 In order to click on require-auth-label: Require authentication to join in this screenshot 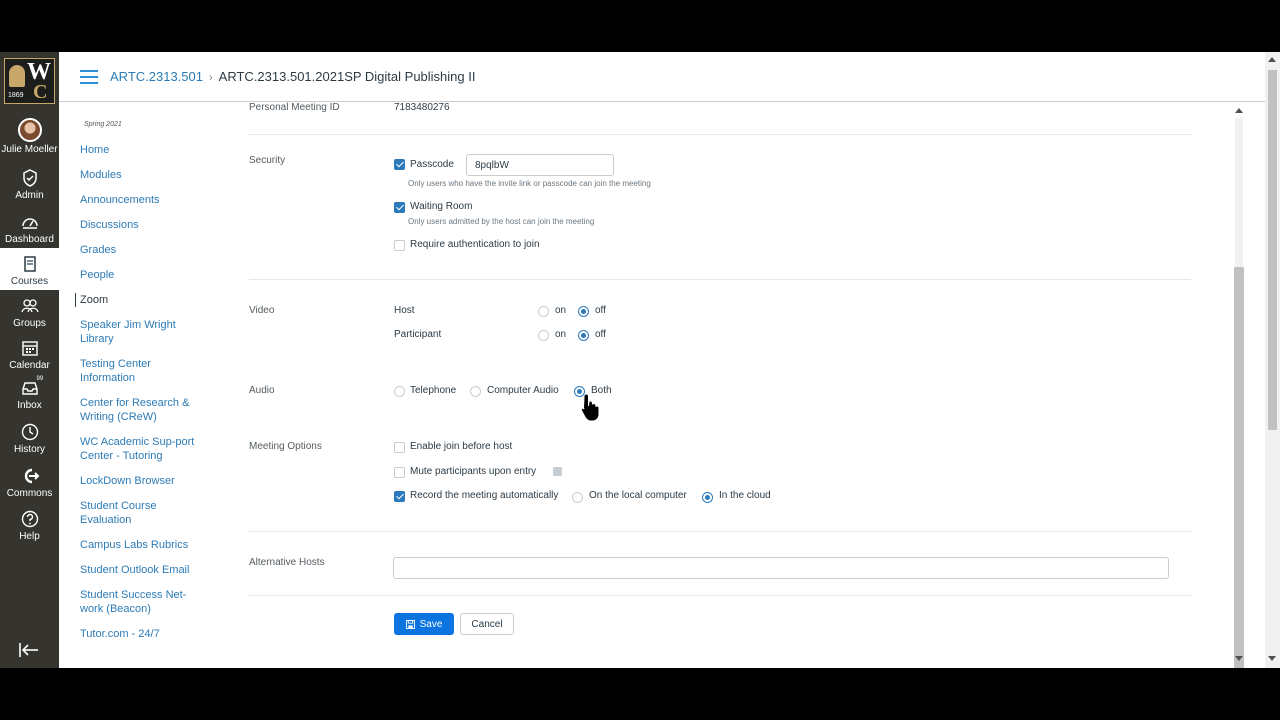, I will do `click(475, 244)`.